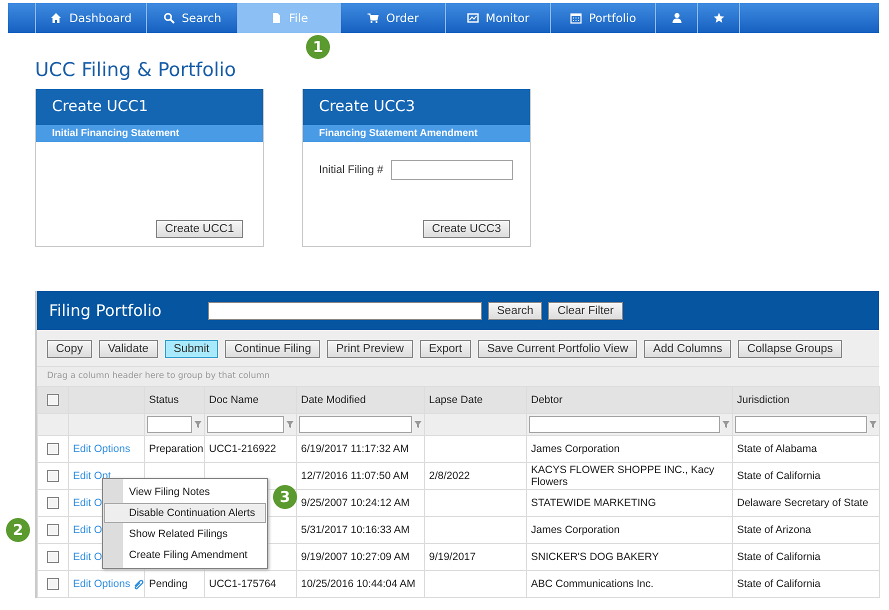  I want to click on toolbar-button: Print Preview, so click(370, 349).